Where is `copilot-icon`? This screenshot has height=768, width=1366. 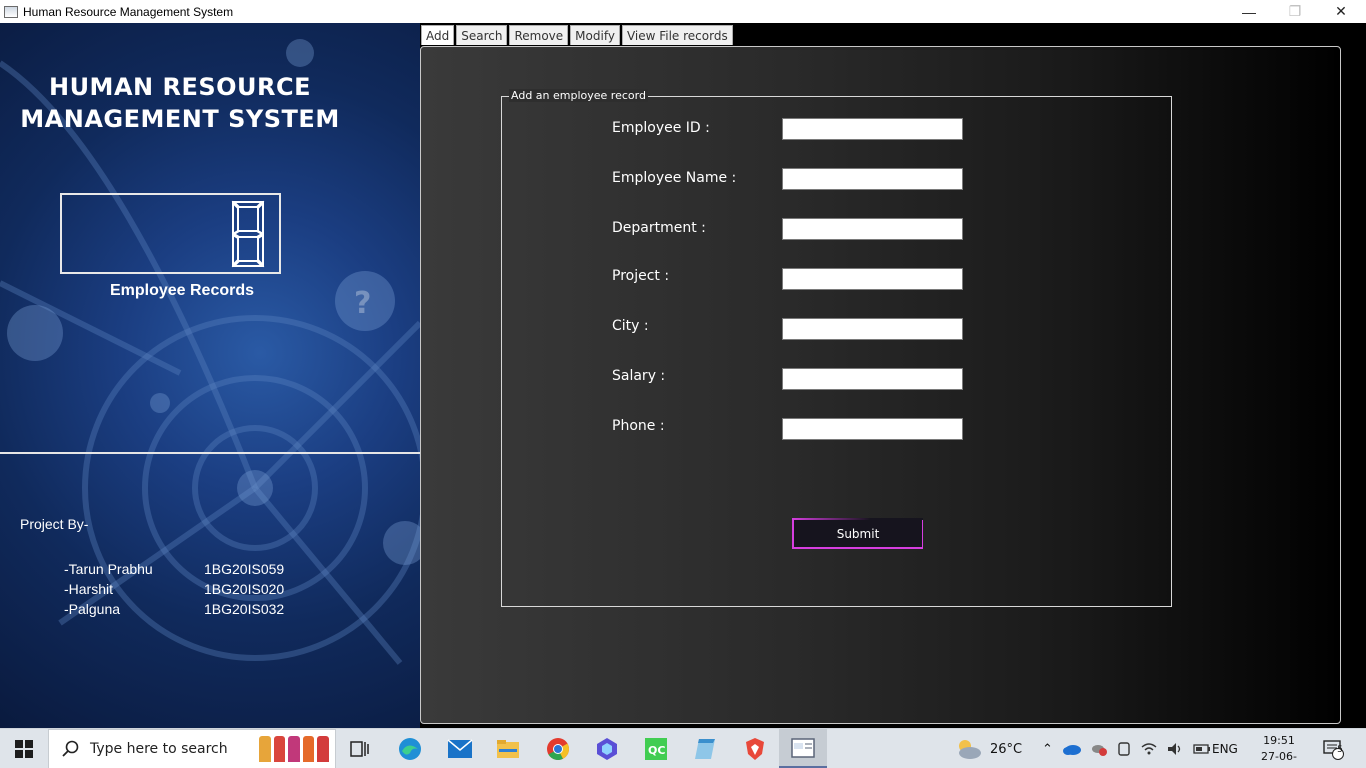 copilot-icon is located at coordinates (607, 748).